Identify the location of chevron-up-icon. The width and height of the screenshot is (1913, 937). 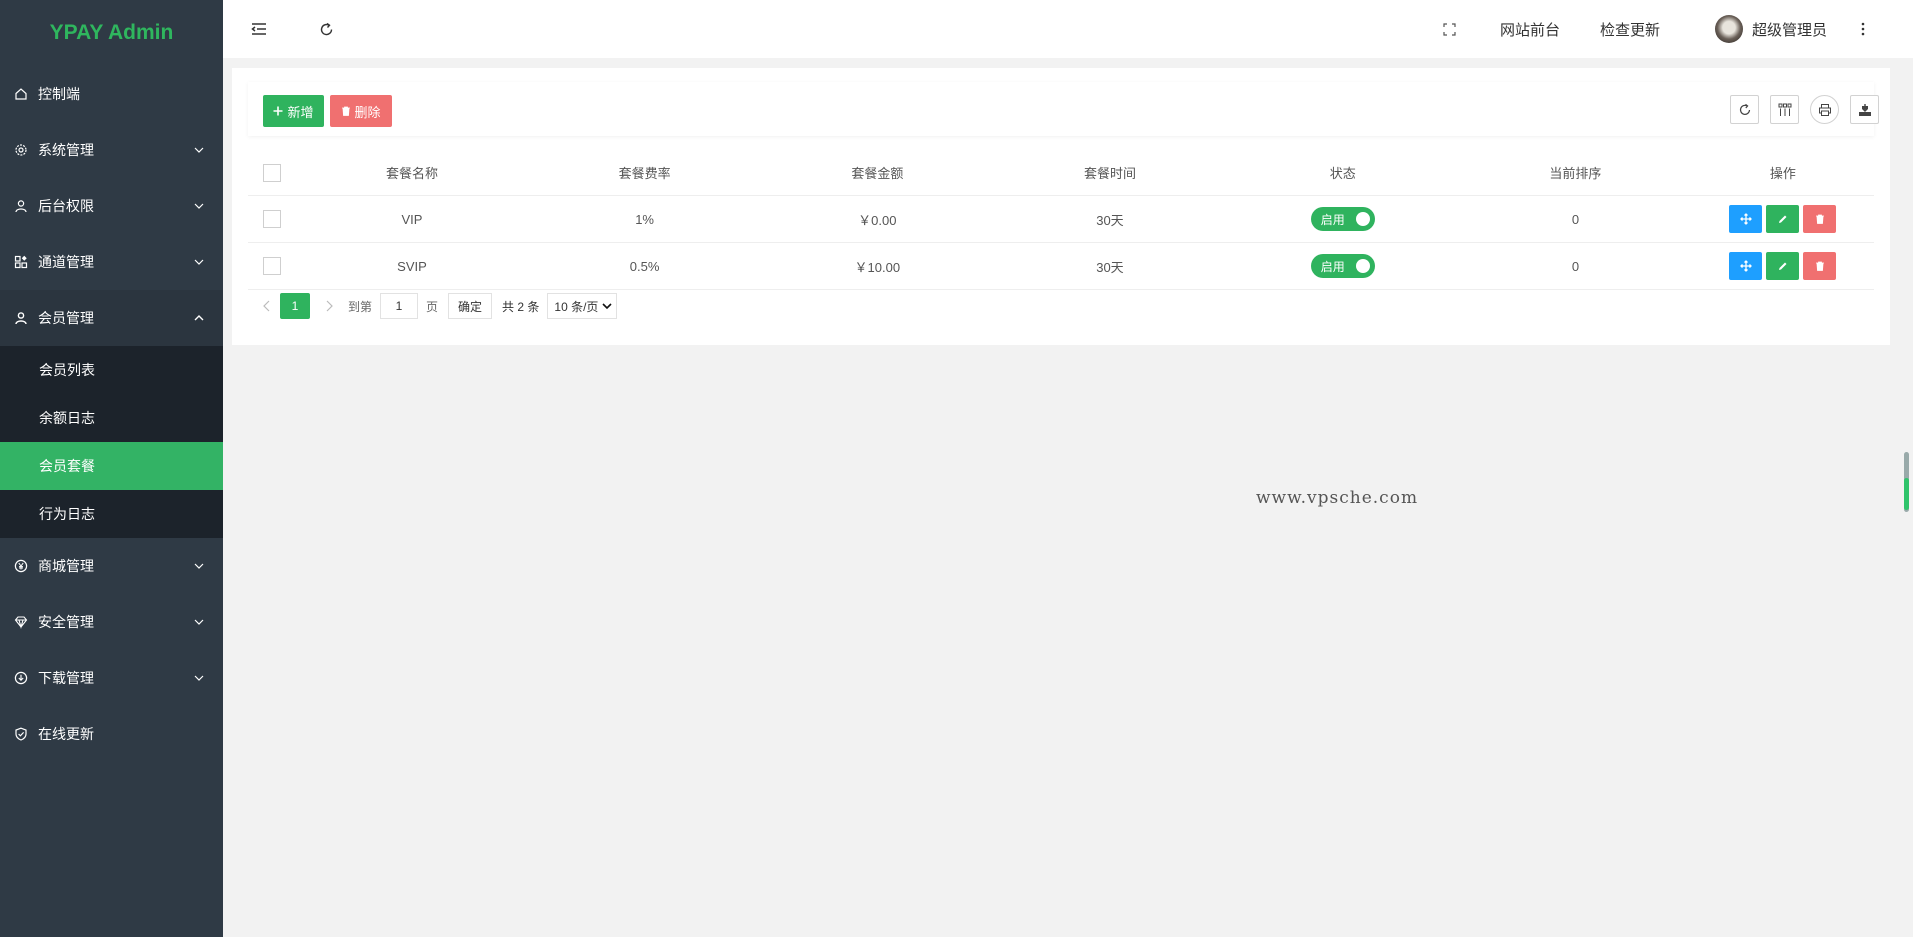
(199, 318).